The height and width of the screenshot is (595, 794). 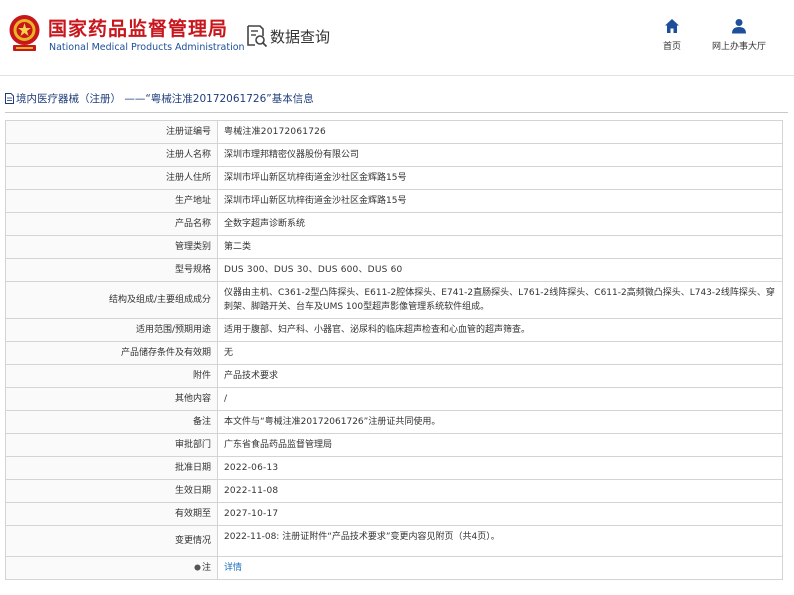 I want to click on table-row: 批准日期 2022-06-13, so click(x=394, y=468).